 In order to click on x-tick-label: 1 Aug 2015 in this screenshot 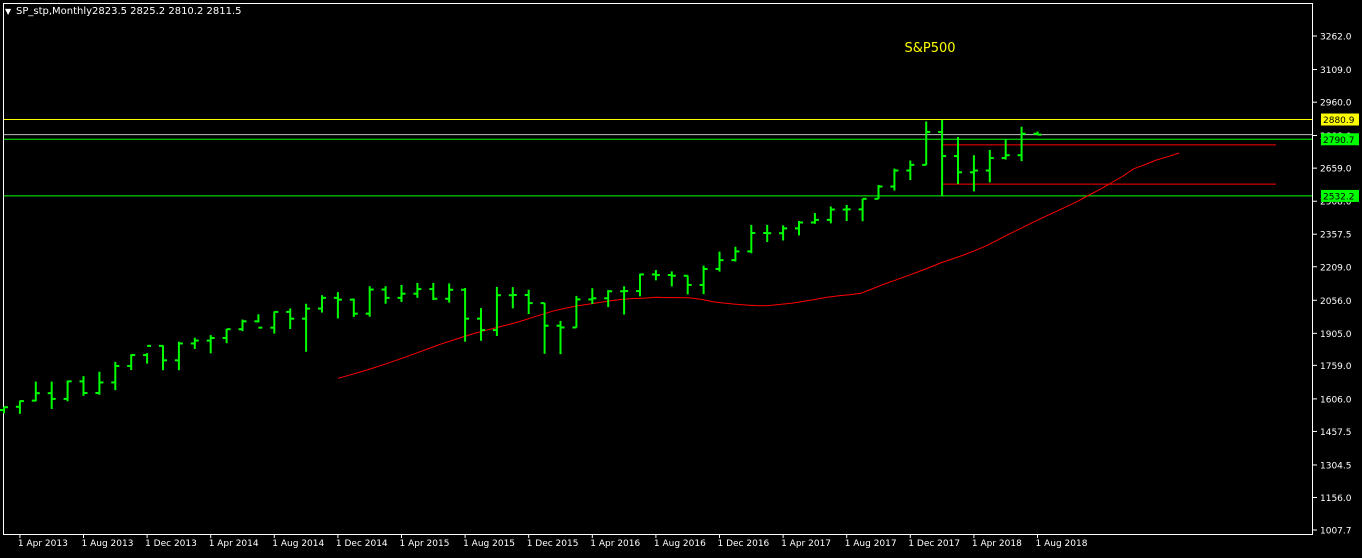, I will do `click(489, 544)`.